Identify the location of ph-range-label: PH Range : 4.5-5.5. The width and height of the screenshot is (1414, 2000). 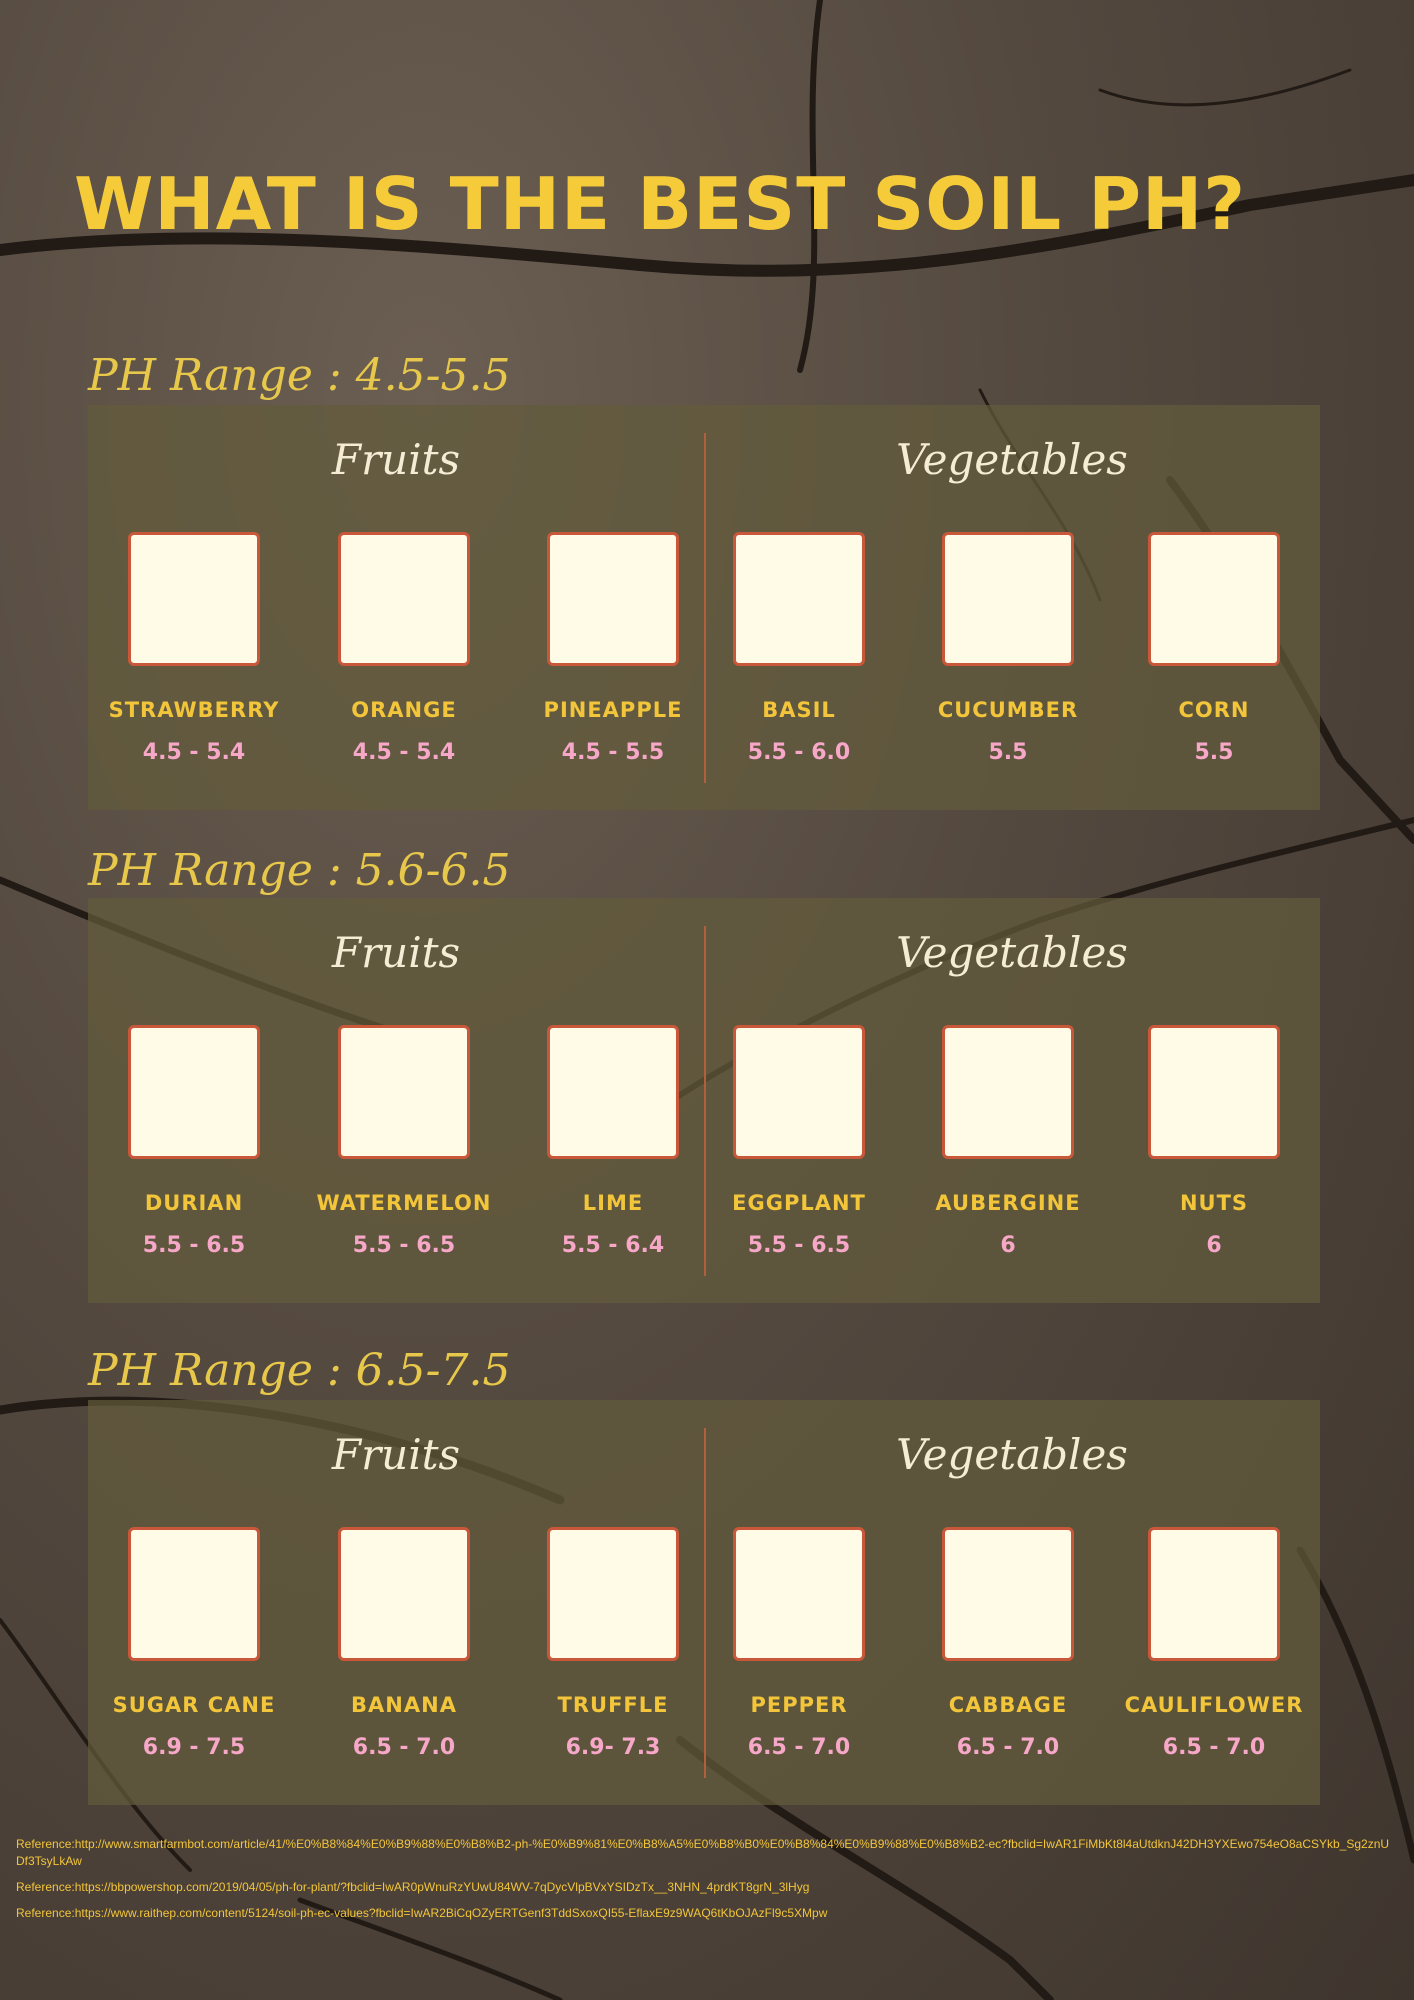
(299, 375).